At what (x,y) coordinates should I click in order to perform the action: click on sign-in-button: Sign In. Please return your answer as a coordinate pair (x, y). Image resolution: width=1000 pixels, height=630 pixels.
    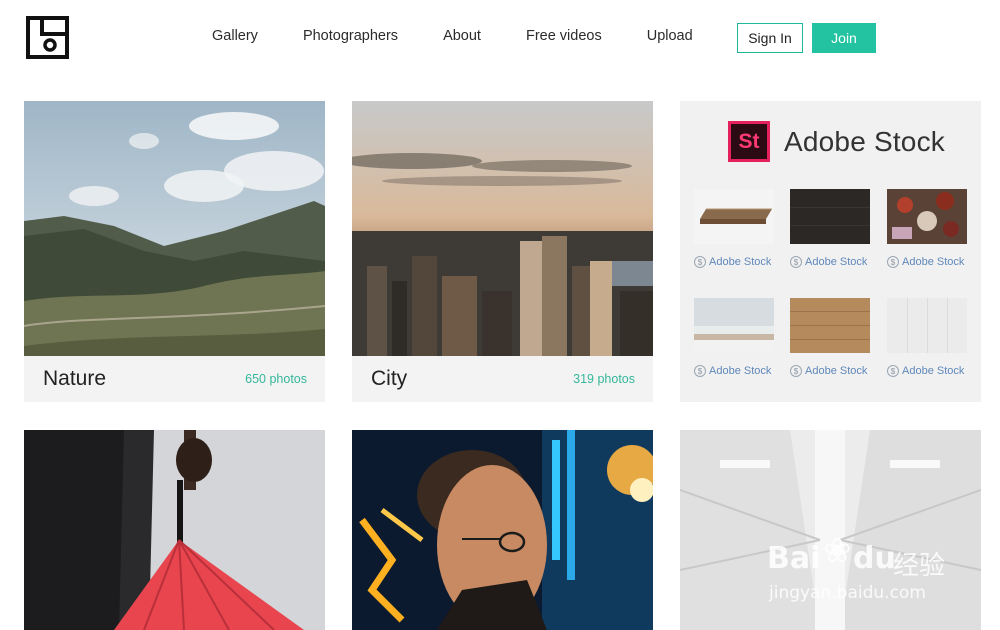
    Looking at the image, I should click on (770, 38).